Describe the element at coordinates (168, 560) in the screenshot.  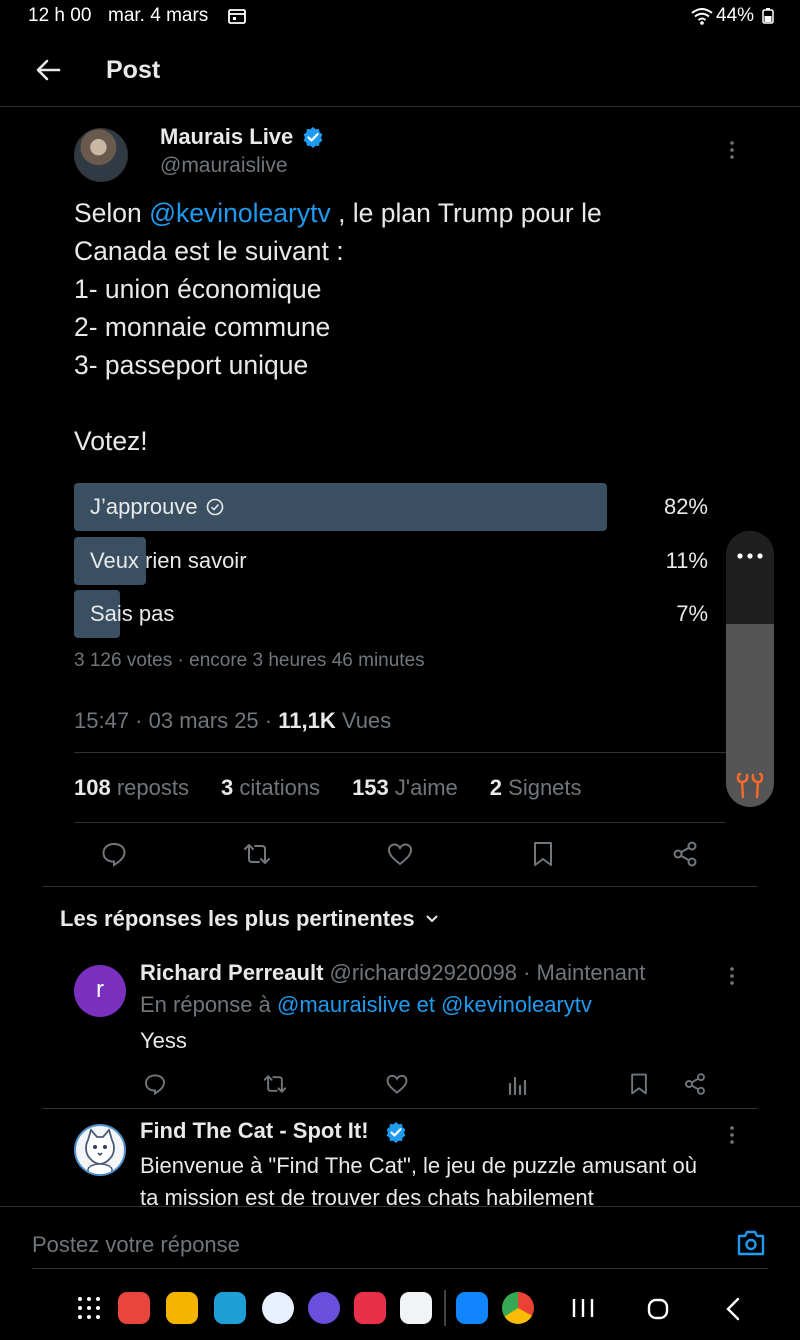
I see `poll-option-label: Veux rien savoir` at that location.